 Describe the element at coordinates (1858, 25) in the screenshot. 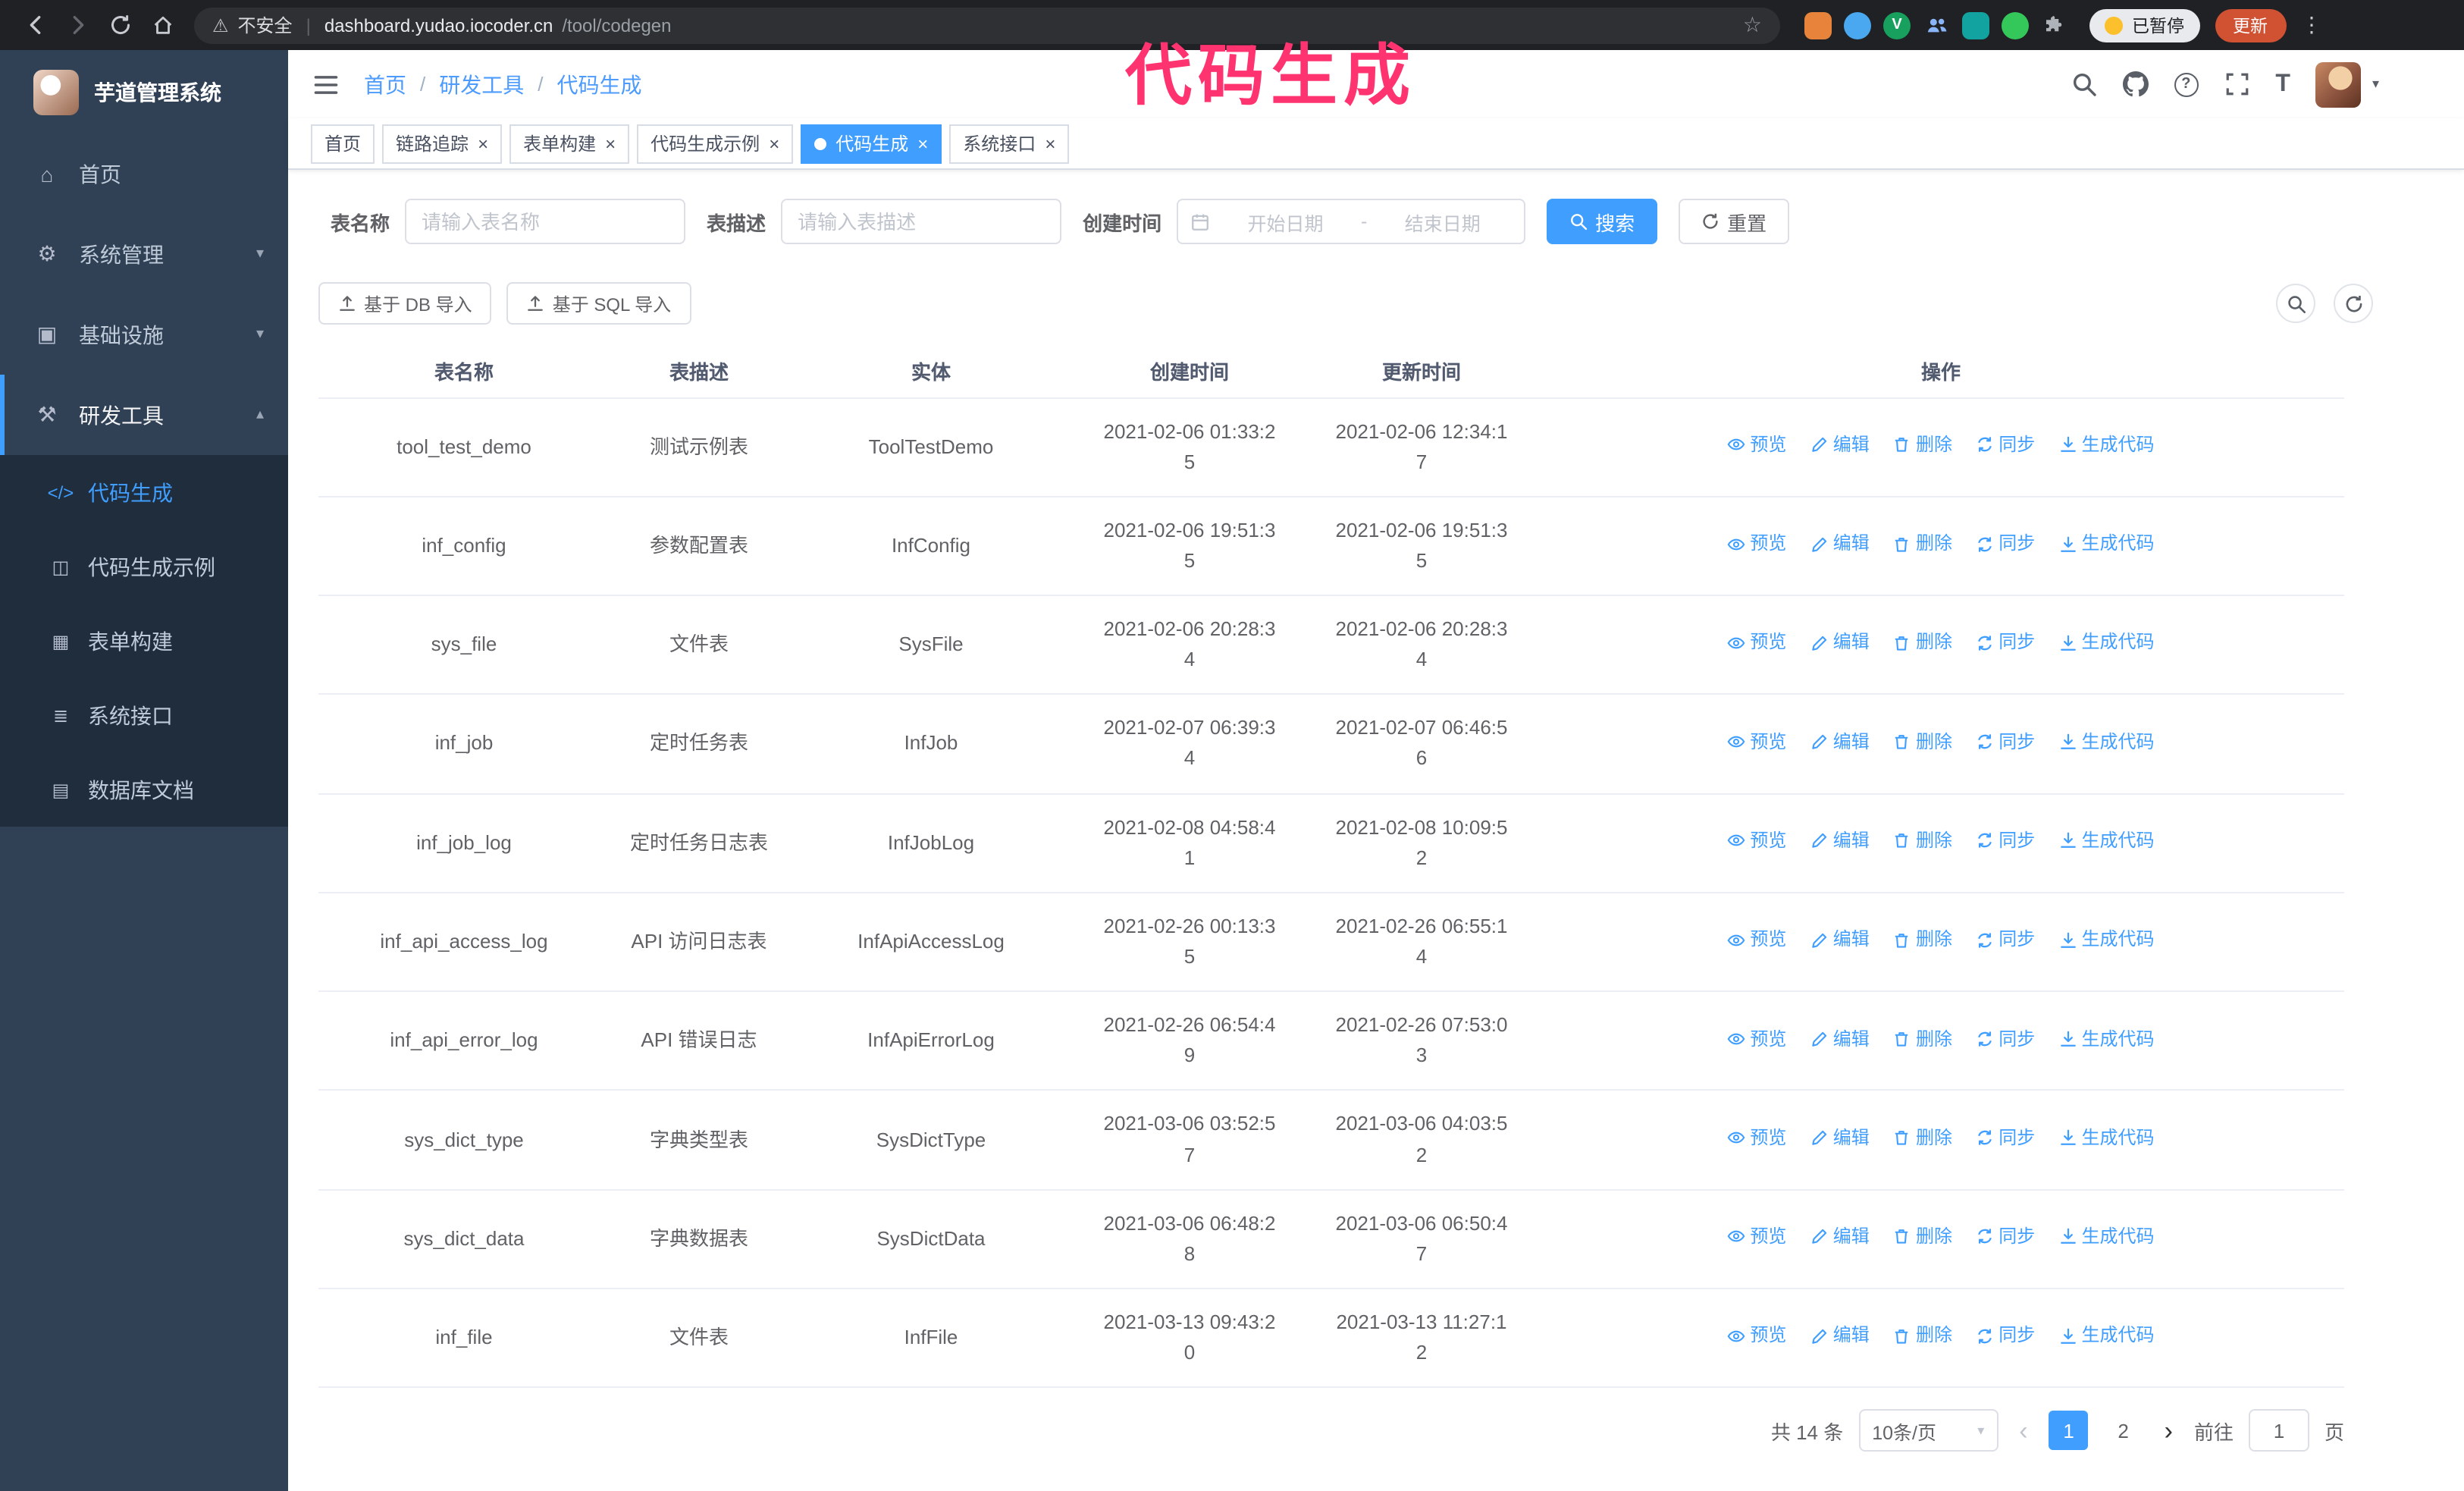

I see `extension-icon-blue` at that location.